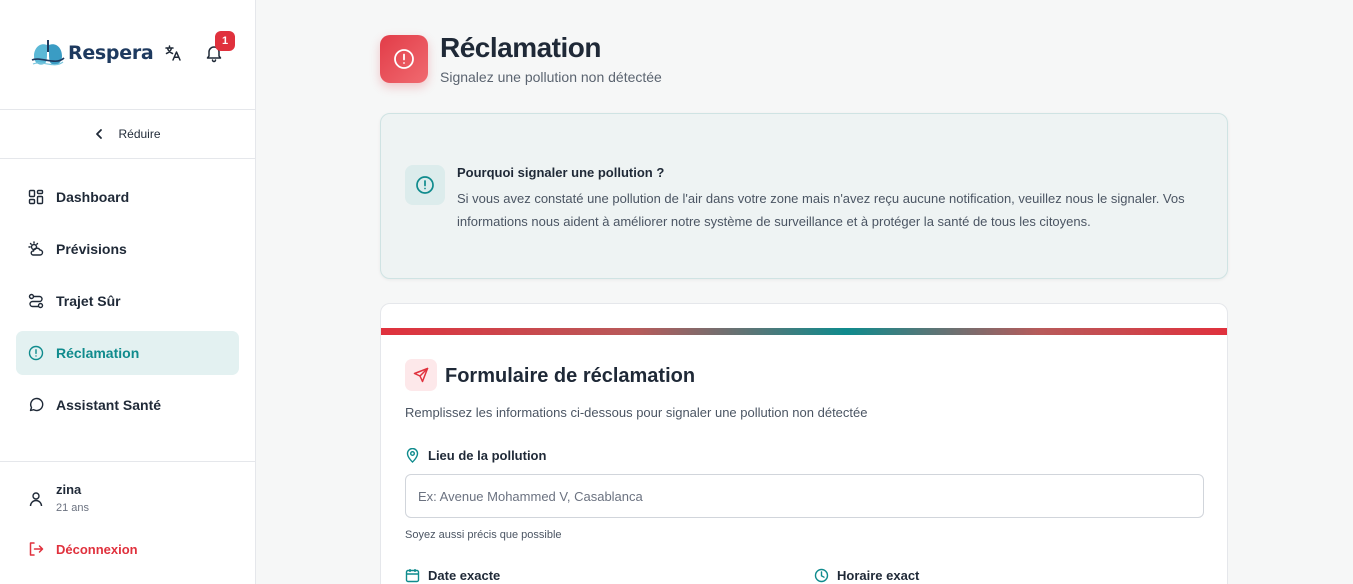 This screenshot has width=1353, height=584. What do you see at coordinates (521, 47) in the screenshot?
I see `page-title: Réclamation` at bounding box center [521, 47].